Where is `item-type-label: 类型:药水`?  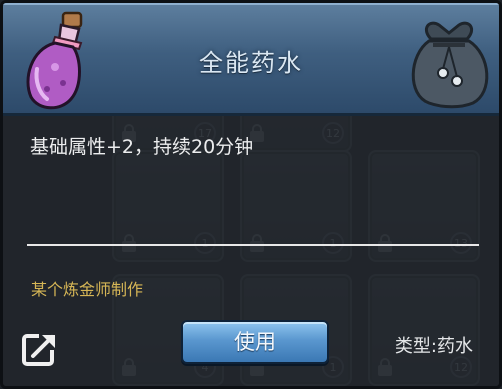 item-type-label: 类型:药水 is located at coordinates (433, 346).